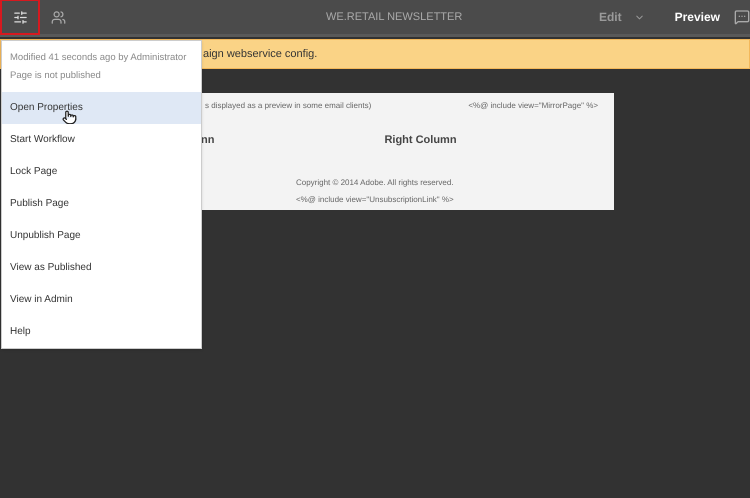 The width and height of the screenshot is (750, 498). What do you see at coordinates (394, 17) in the screenshot?
I see `page-title: WE.RETAIL NEWSLETTER` at bounding box center [394, 17].